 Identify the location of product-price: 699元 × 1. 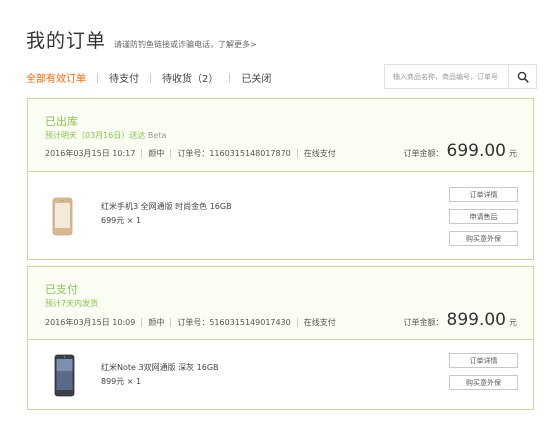
(121, 220).